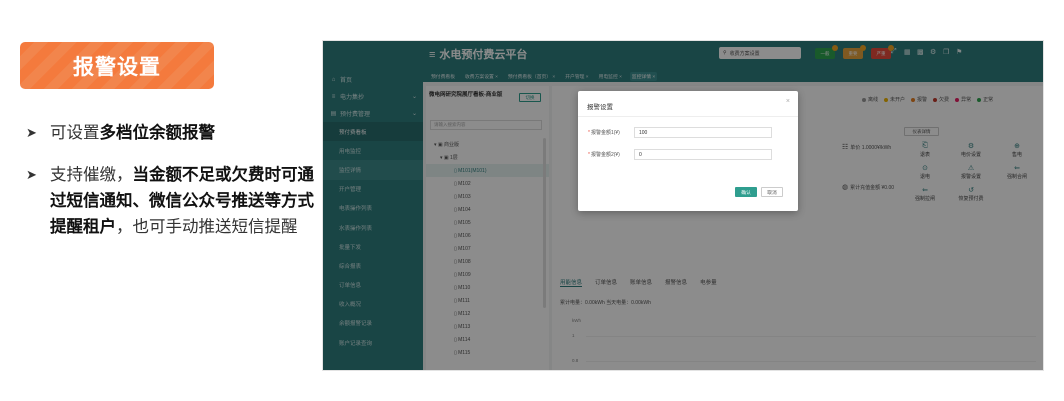  I want to click on alarm-amount-1-label-text: 报警金额1(¥), so click(605, 133).